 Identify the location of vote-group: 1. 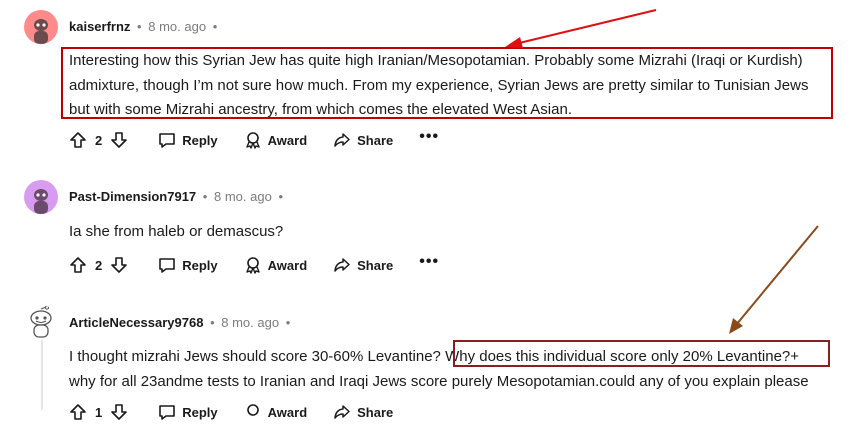
(98, 412).